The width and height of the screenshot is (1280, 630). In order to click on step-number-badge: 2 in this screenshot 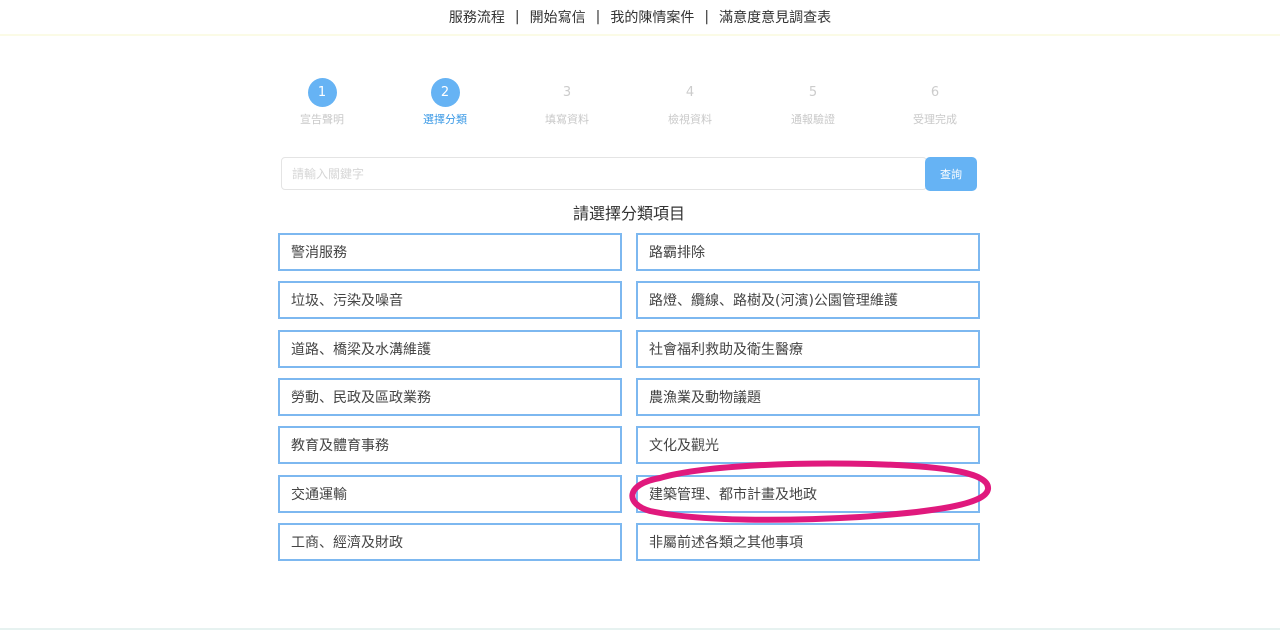, I will do `click(445, 92)`.